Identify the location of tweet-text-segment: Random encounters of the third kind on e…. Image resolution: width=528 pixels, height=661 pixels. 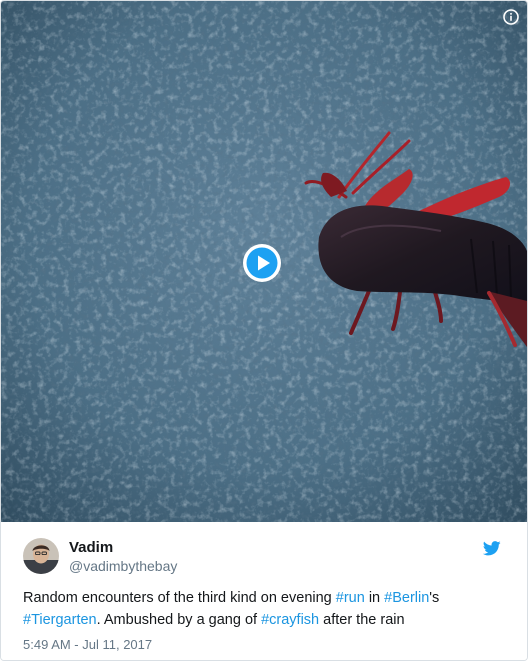
(179, 598).